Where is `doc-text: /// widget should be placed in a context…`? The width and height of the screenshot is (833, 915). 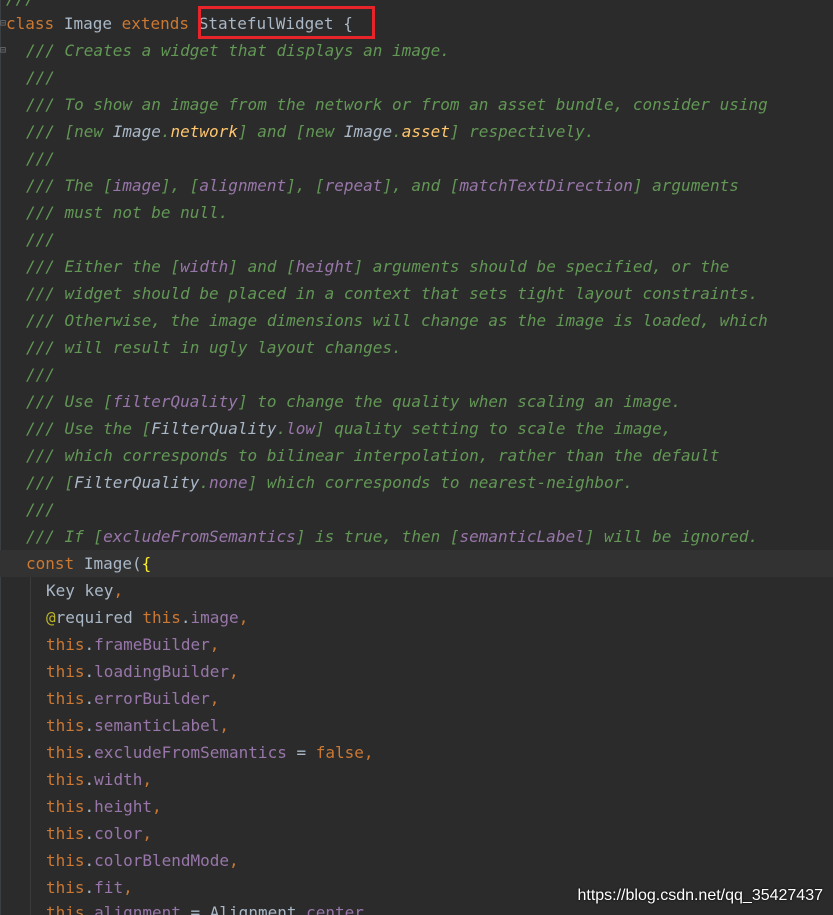
doc-text: /// widget should be placed in a context… is located at coordinates (392, 293).